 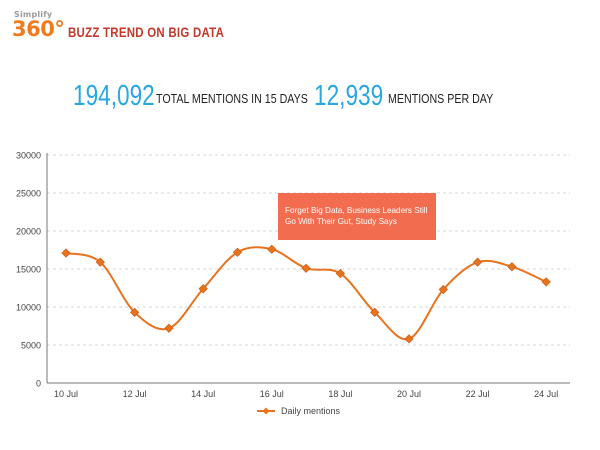 What do you see at coordinates (28, 308) in the screenshot?
I see `y-tick-label: 10000` at bounding box center [28, 308].